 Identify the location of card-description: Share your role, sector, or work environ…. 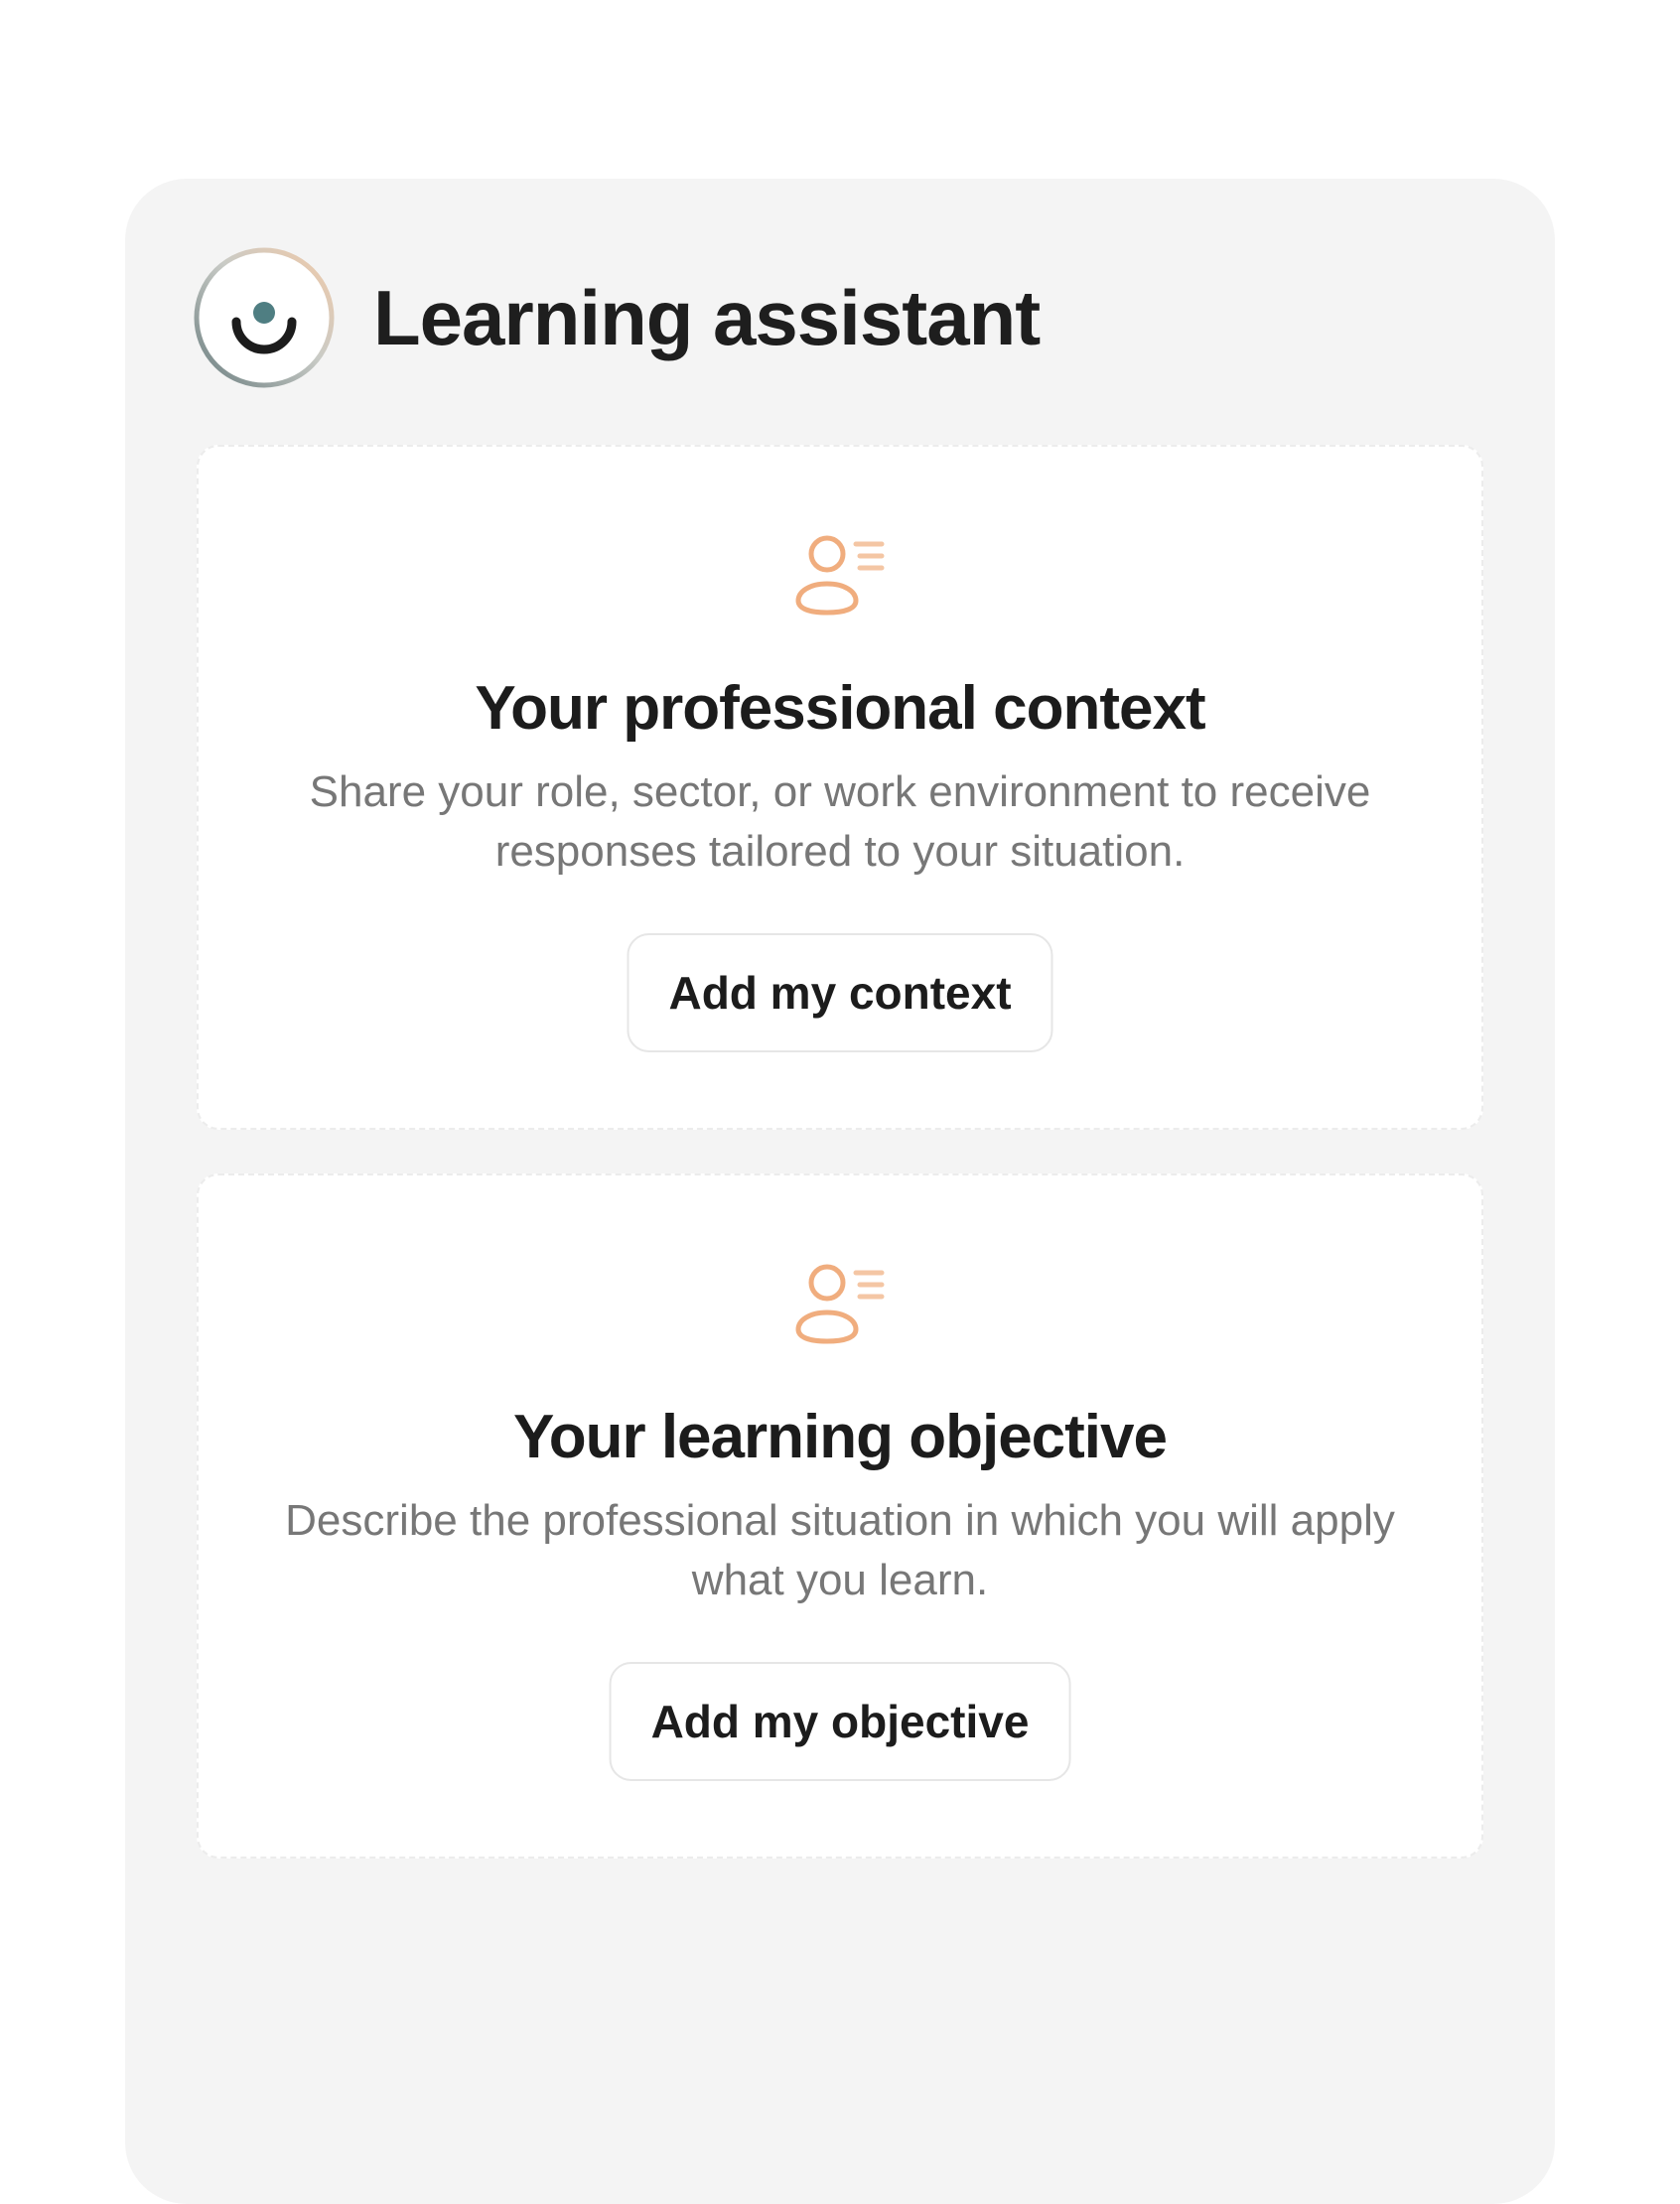
(840, 822).